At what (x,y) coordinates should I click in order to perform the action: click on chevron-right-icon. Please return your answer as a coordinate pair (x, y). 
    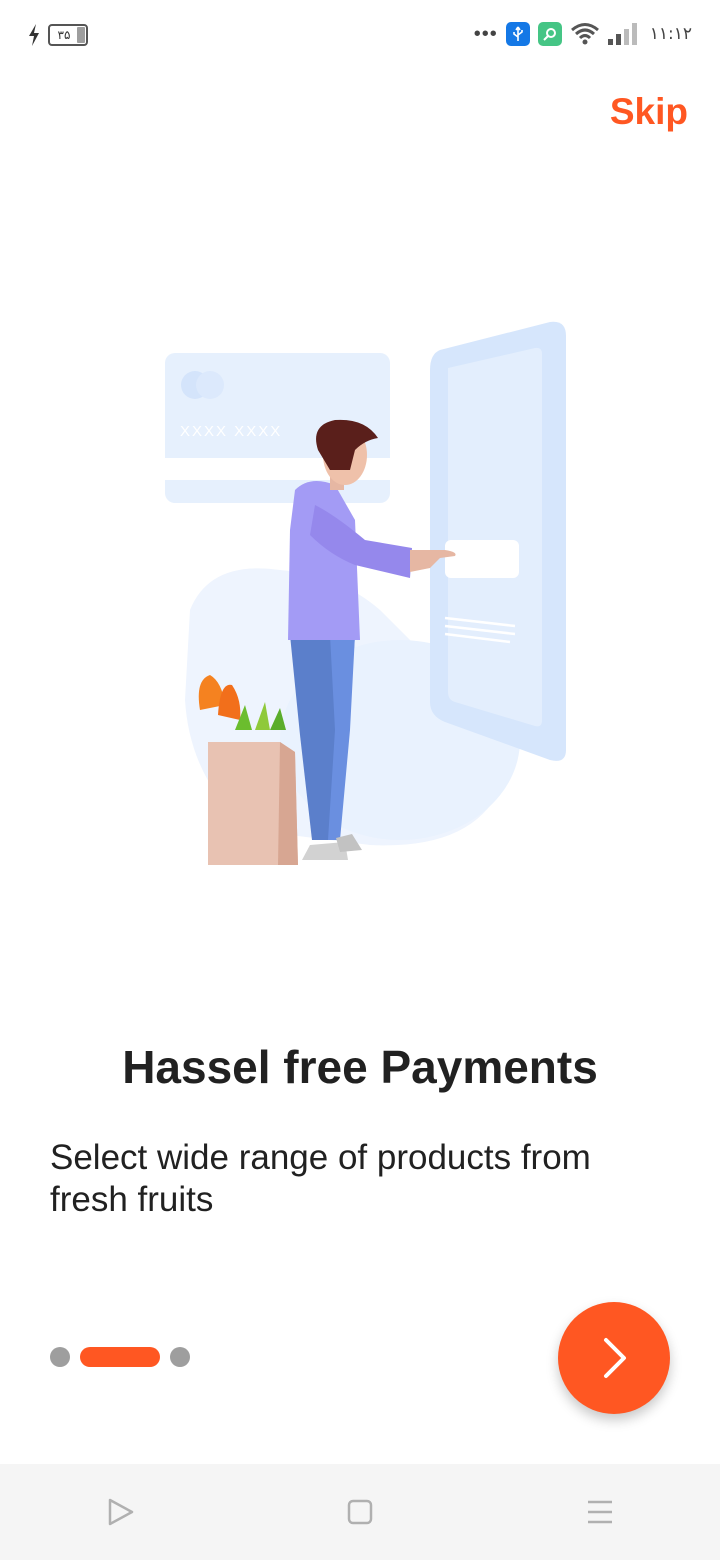
    Looking at the image, I should click on (615, 1358).